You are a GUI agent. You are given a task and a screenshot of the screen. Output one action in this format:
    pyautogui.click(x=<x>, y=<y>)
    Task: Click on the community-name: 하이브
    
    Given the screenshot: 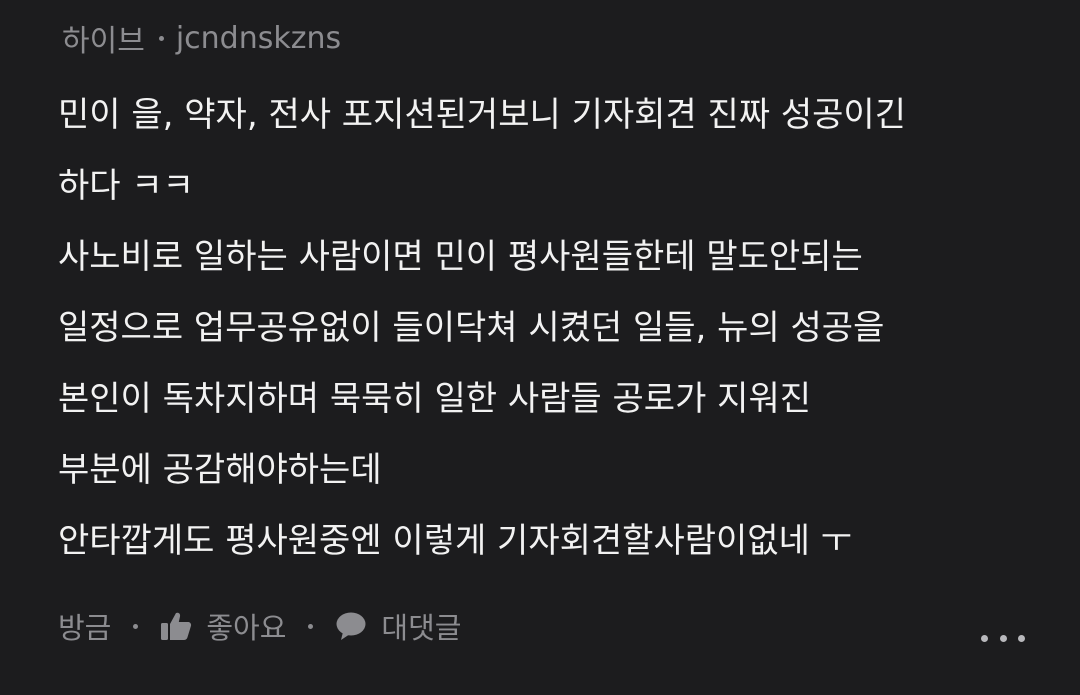 What is the action you would take?
    pyautogui.click(x=103, y=38)
    